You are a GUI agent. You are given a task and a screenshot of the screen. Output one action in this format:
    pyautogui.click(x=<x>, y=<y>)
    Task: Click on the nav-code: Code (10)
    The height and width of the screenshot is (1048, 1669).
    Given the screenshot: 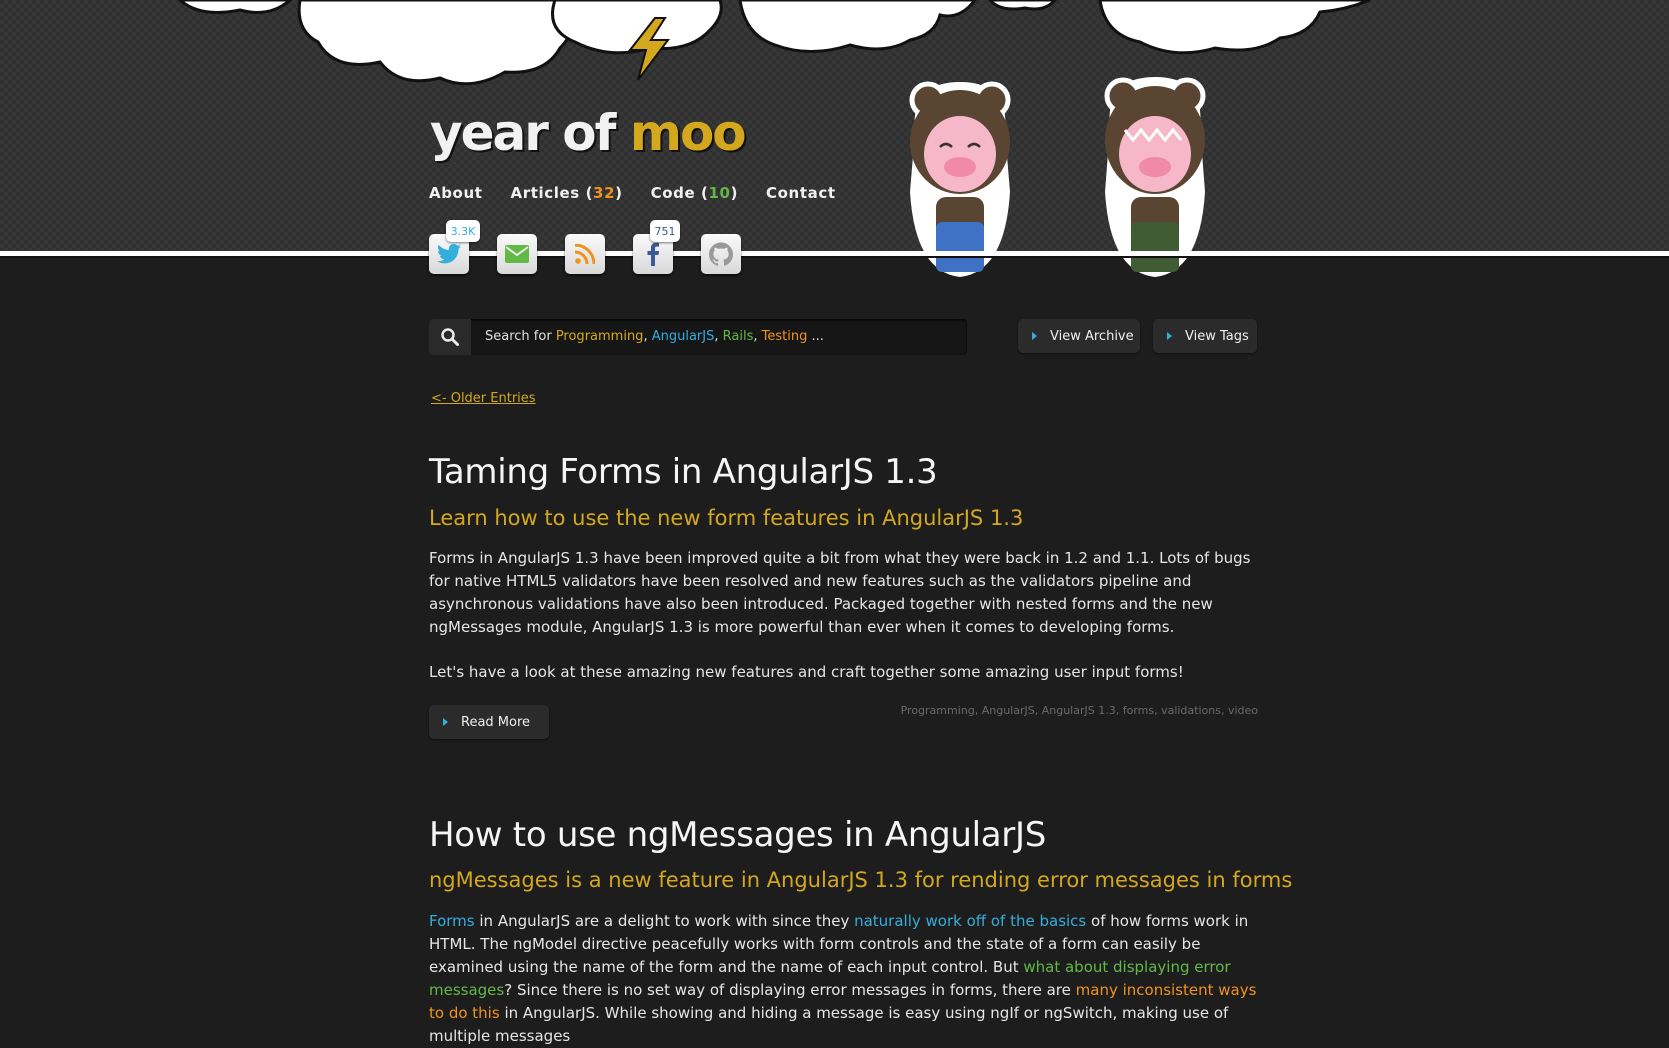 What is the action you would take?
    pyautogui.click(x=694, y=193)
    